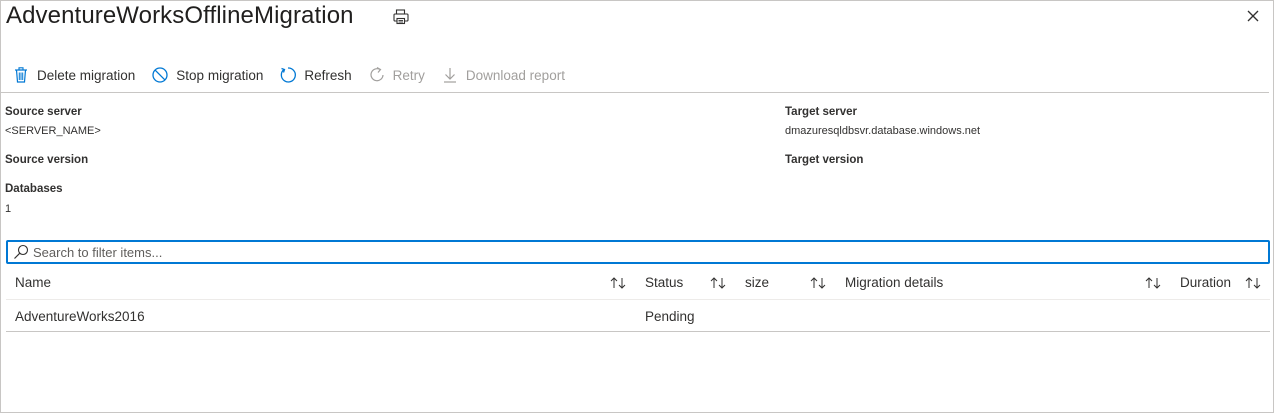 This screenshot has height=413, width=1274. Describe the element at coordinates (43, 112) in the screenshot. I see `source-server-label: Source server` at that location.